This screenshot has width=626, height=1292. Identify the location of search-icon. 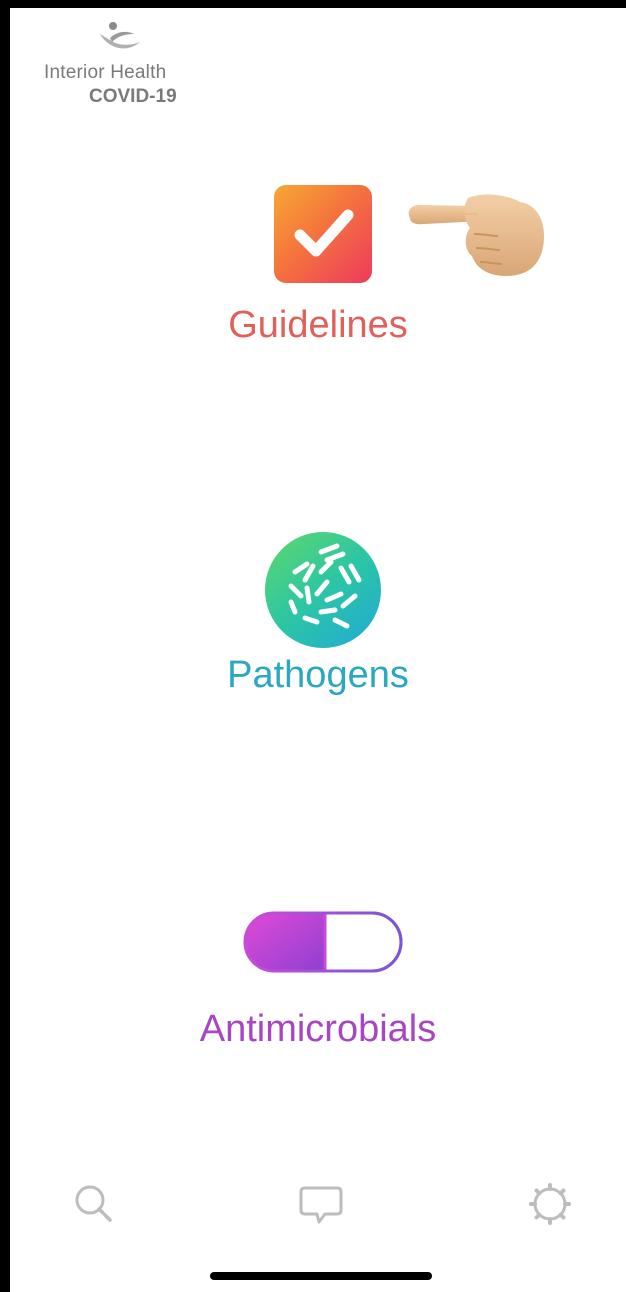
(94, 1204).